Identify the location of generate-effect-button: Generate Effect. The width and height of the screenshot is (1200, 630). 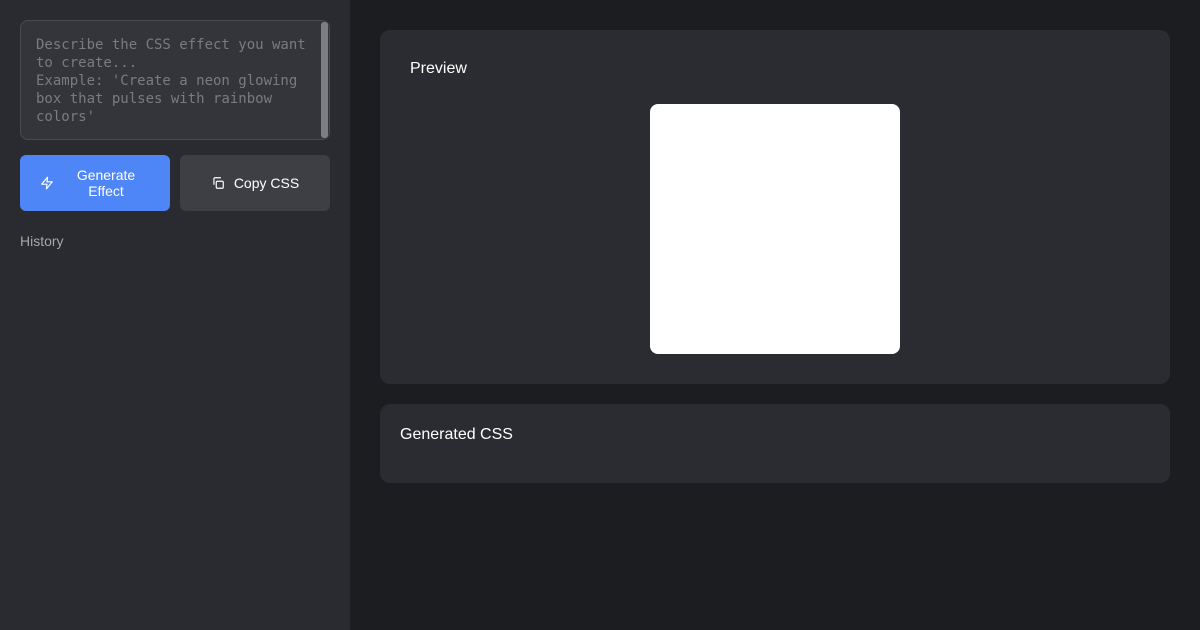
(95, 183).